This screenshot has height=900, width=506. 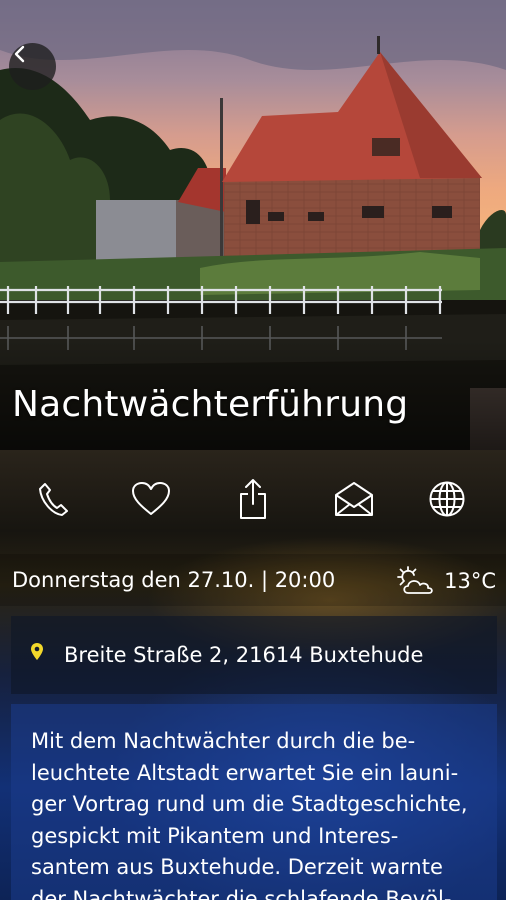 I want to click on back-icon, so click(x=19, y=54).